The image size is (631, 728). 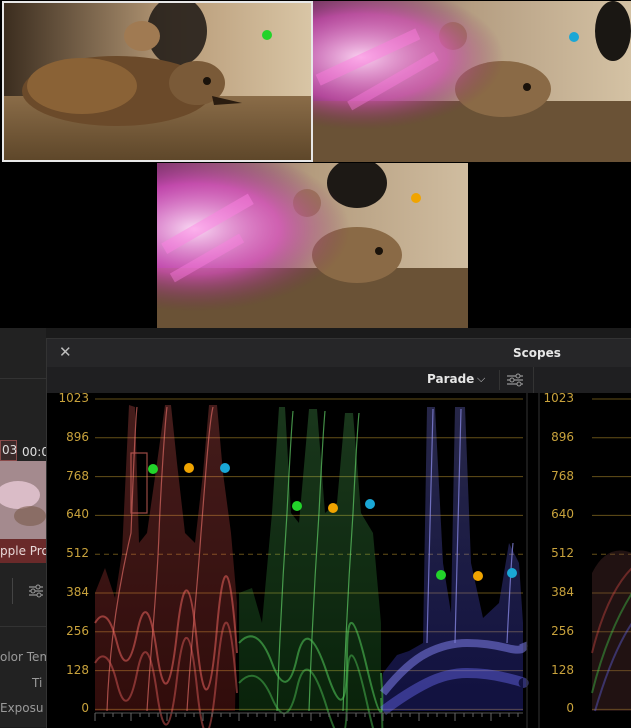 I want to click on cat-photo-light-leak-b, so click(x=312, y=245).